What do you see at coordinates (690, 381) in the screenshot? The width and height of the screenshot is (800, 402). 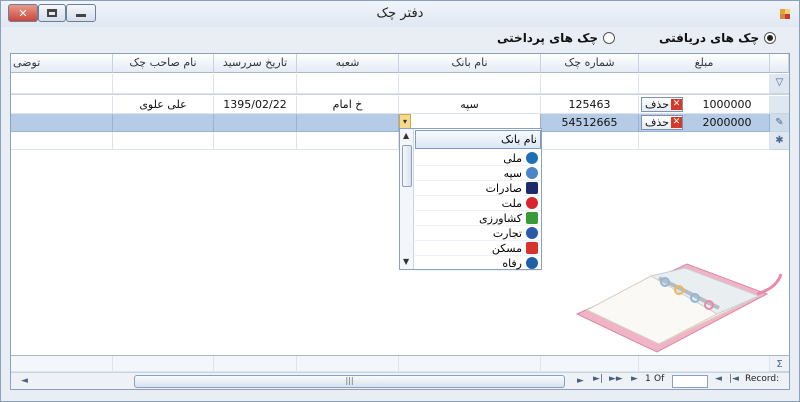 I see `record-number-input` at bounding box center [690, 381].